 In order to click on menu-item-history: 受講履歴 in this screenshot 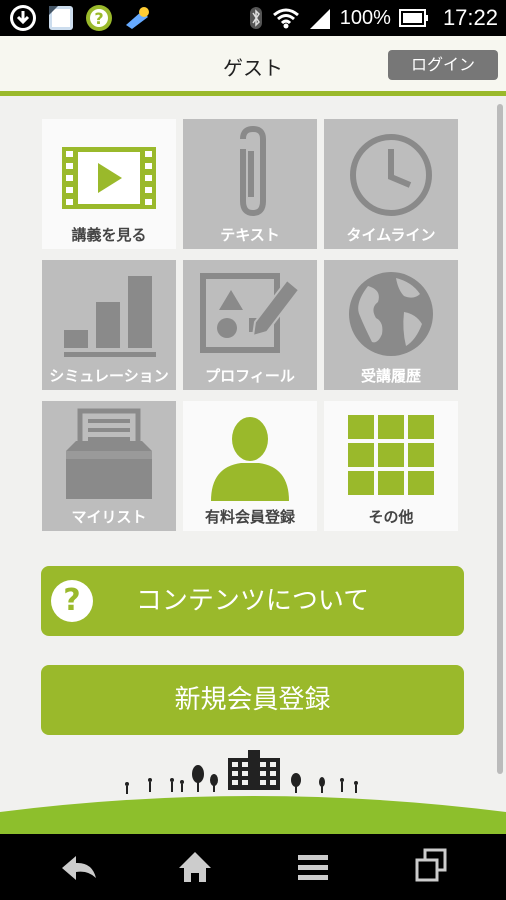, I will do `click(391, 325)`.